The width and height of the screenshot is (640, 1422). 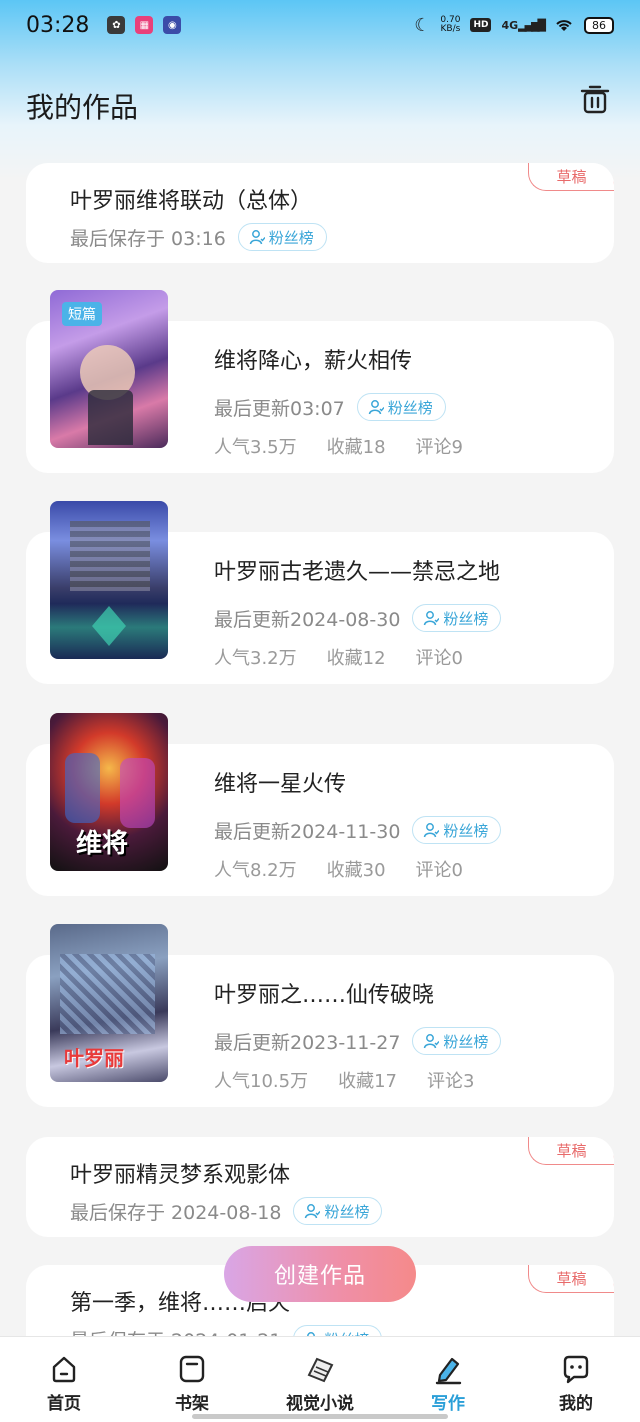 I want to click on work-cover: 维将, so click(x=109, y=792).